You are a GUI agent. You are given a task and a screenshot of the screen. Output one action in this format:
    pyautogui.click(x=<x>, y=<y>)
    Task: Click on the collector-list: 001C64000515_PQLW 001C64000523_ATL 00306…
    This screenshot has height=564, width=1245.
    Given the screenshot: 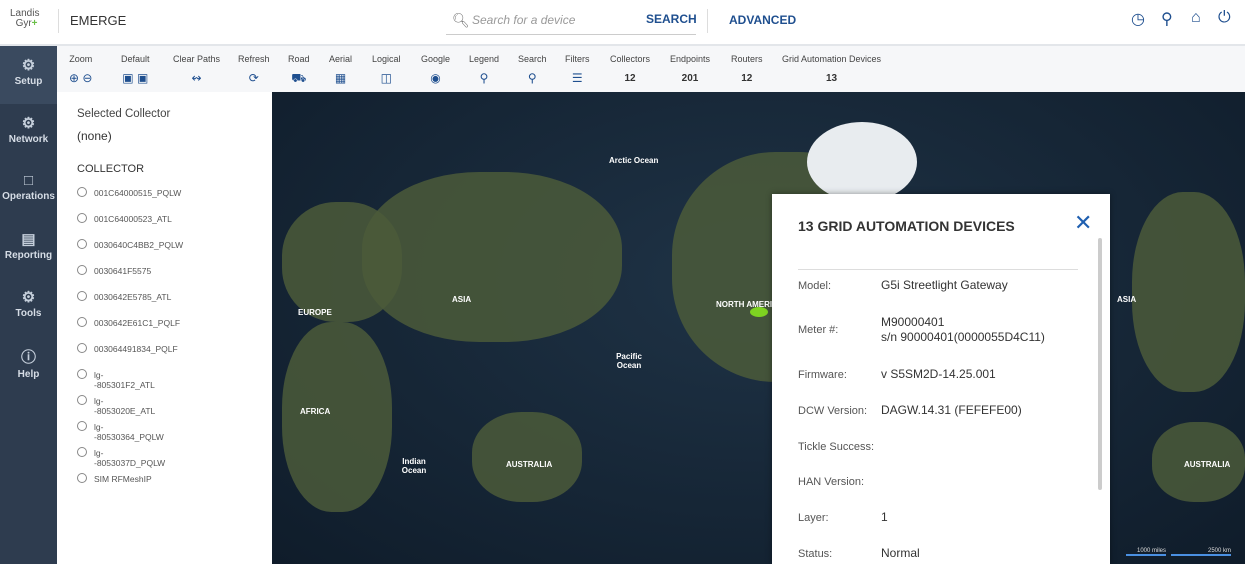 What is the action you would take?
    pyautogui.click(x=130, y=343)
    